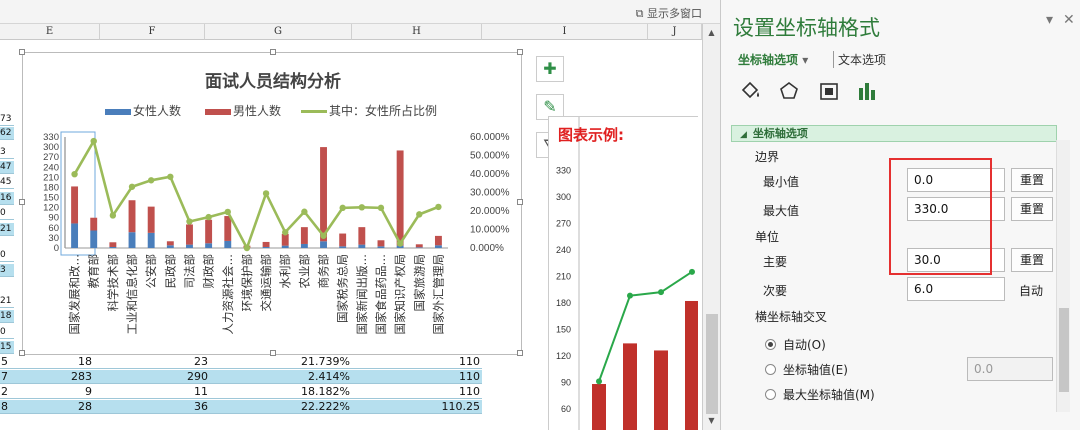 This screenshot has width=1080, height=430. What do you see at coordinates (829, 394) in the screenshot?
I see `radio-max-axis-value-label: 最大坐标轴值(M)` at bounding box center [829, 394].